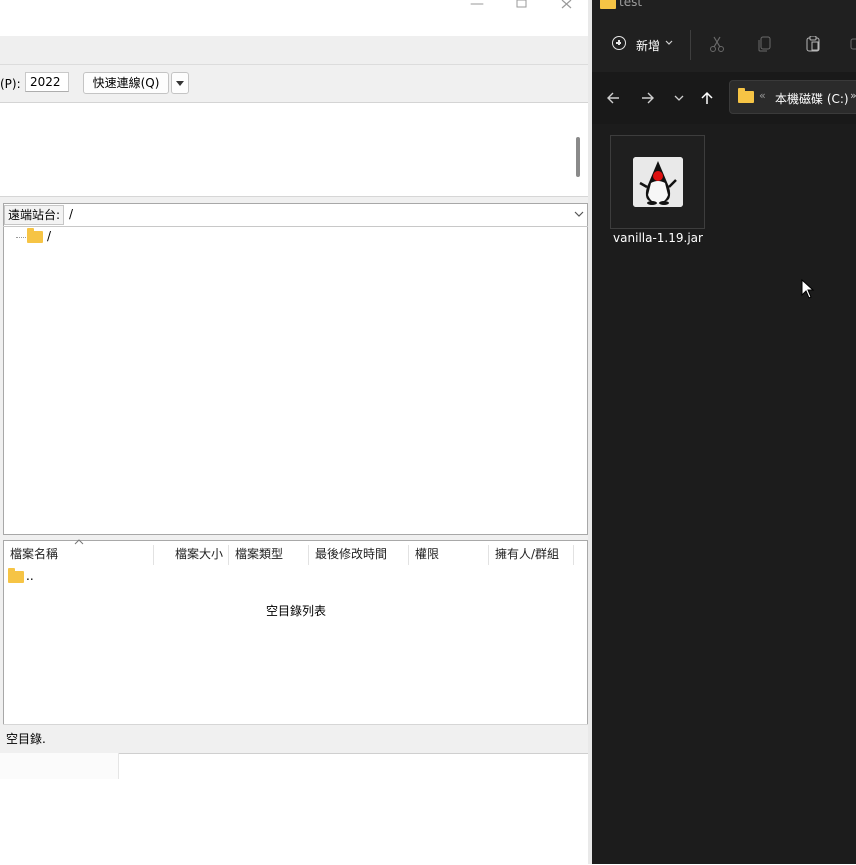  What do you see at coordinates (326, 215) in the screenshot?
I see `remote-path-input: /` at bounding box center [326, 215].